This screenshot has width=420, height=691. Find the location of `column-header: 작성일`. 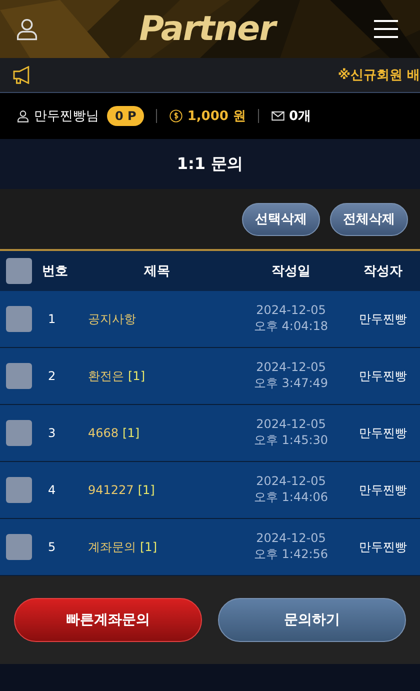

column-header: 작성일 is located at coordinates (291, 271).